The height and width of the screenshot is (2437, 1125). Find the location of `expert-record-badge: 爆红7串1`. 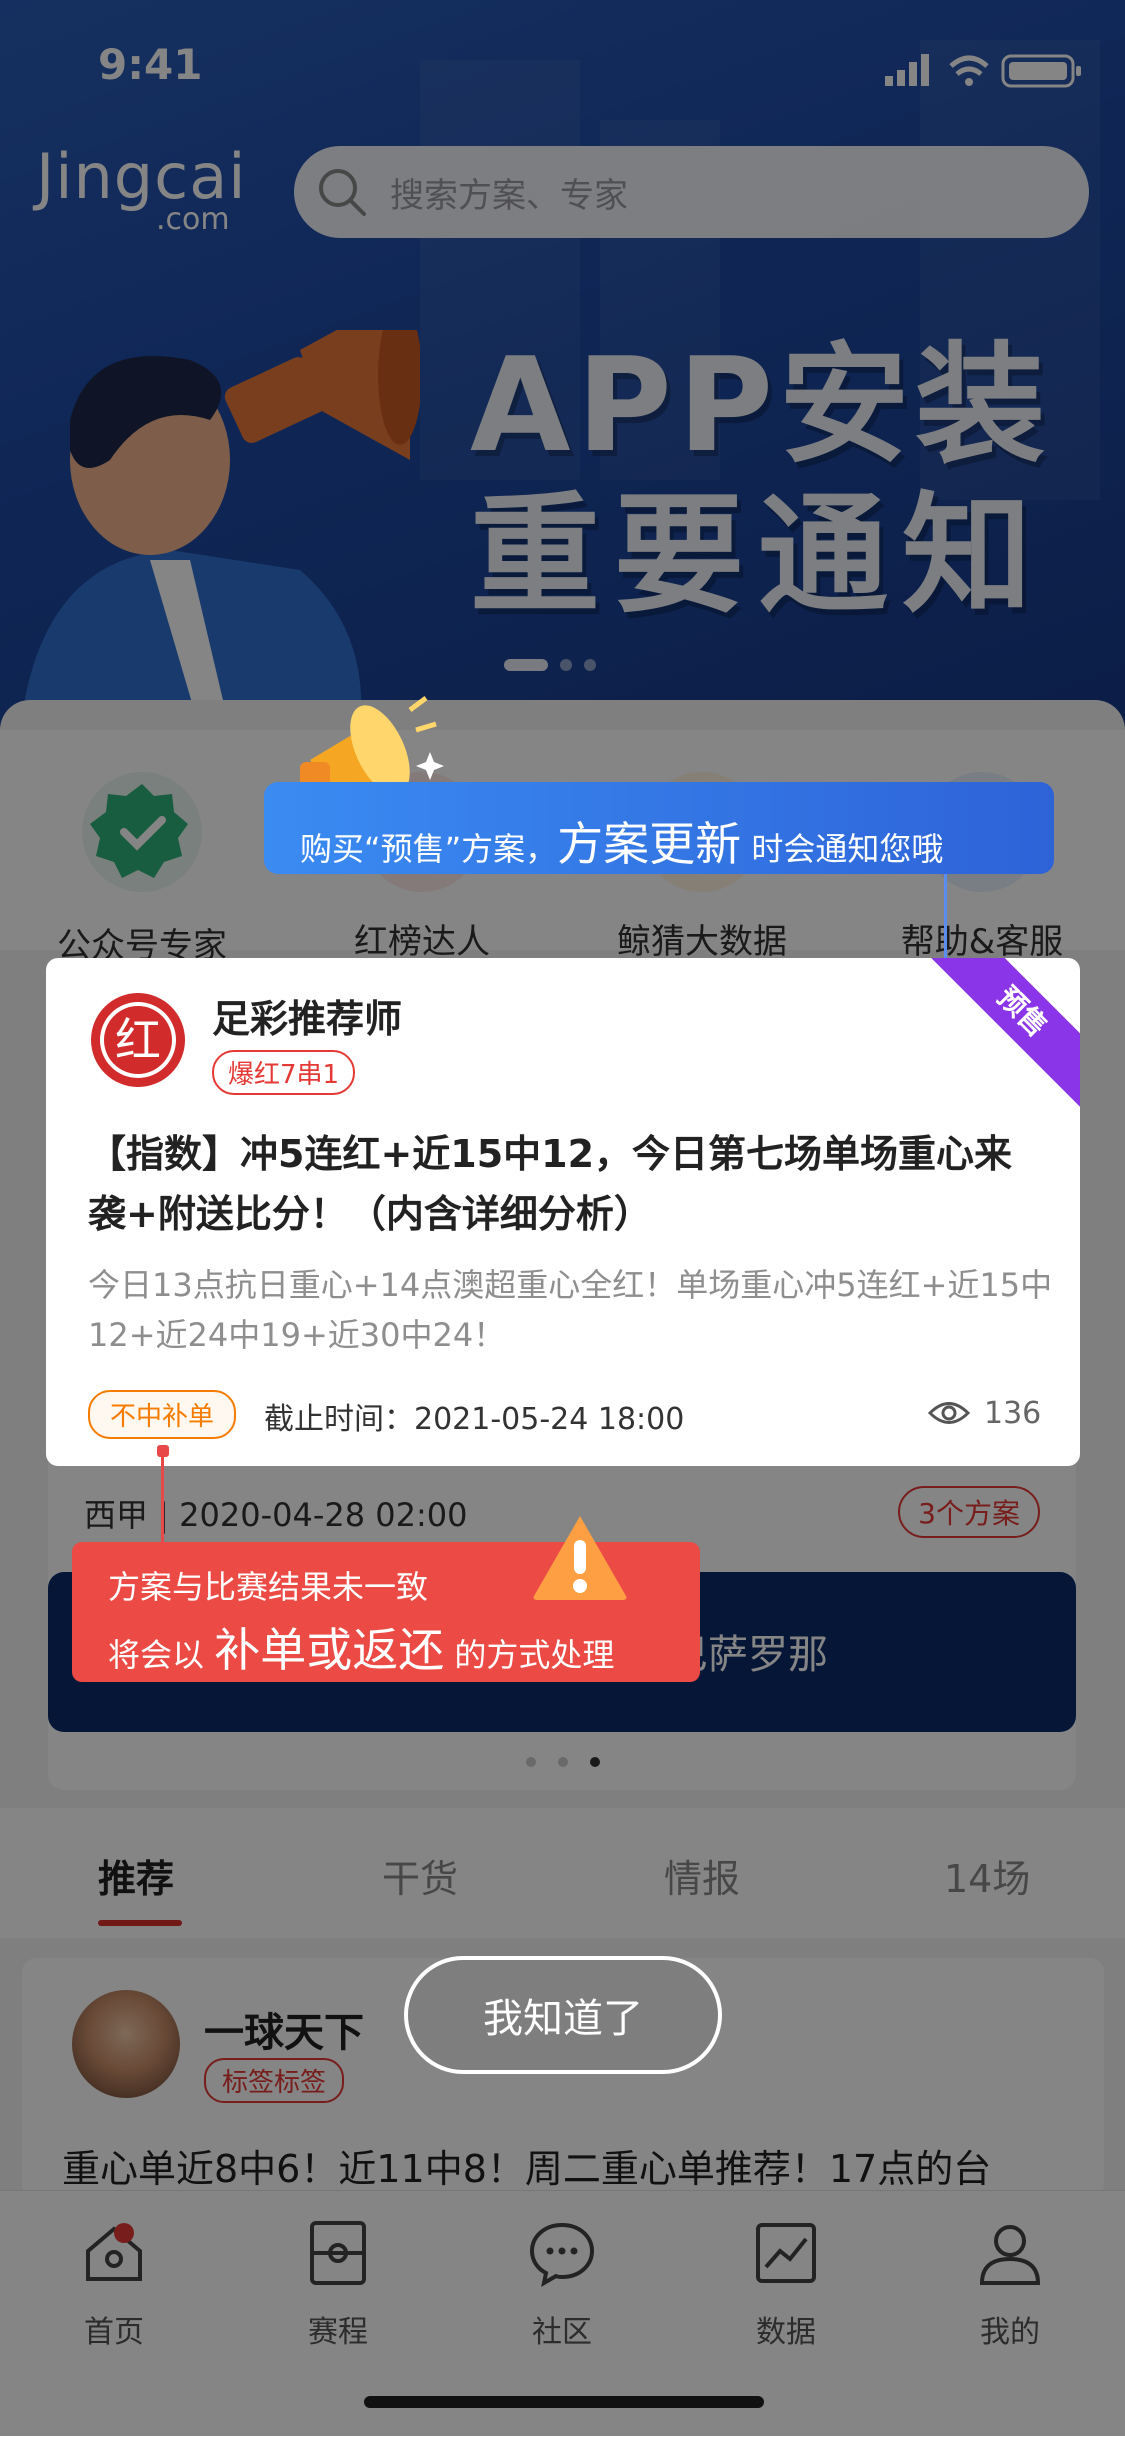

expert-record-badge: 爆红7串1 is located at coordinates (284, 1072).